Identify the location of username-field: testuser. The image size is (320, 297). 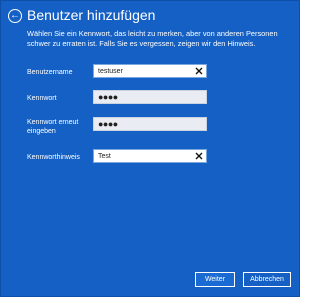
(150, 71).